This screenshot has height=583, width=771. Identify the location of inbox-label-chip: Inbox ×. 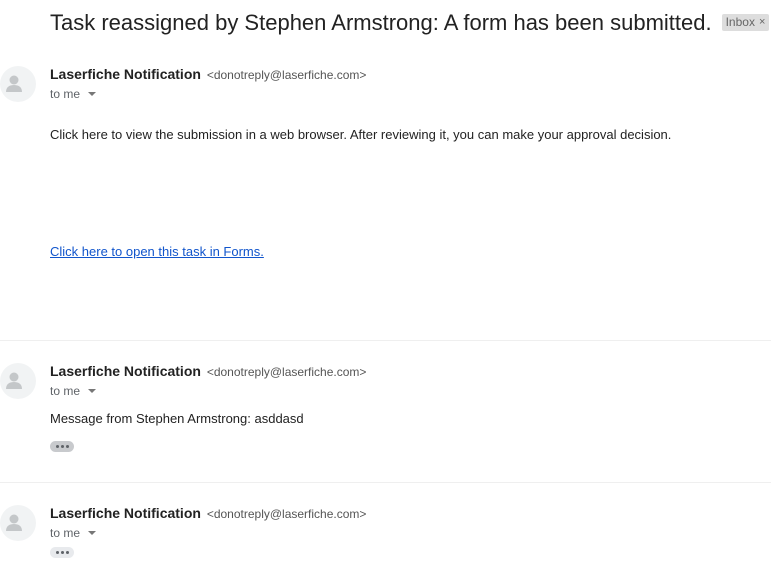
(745, 22).